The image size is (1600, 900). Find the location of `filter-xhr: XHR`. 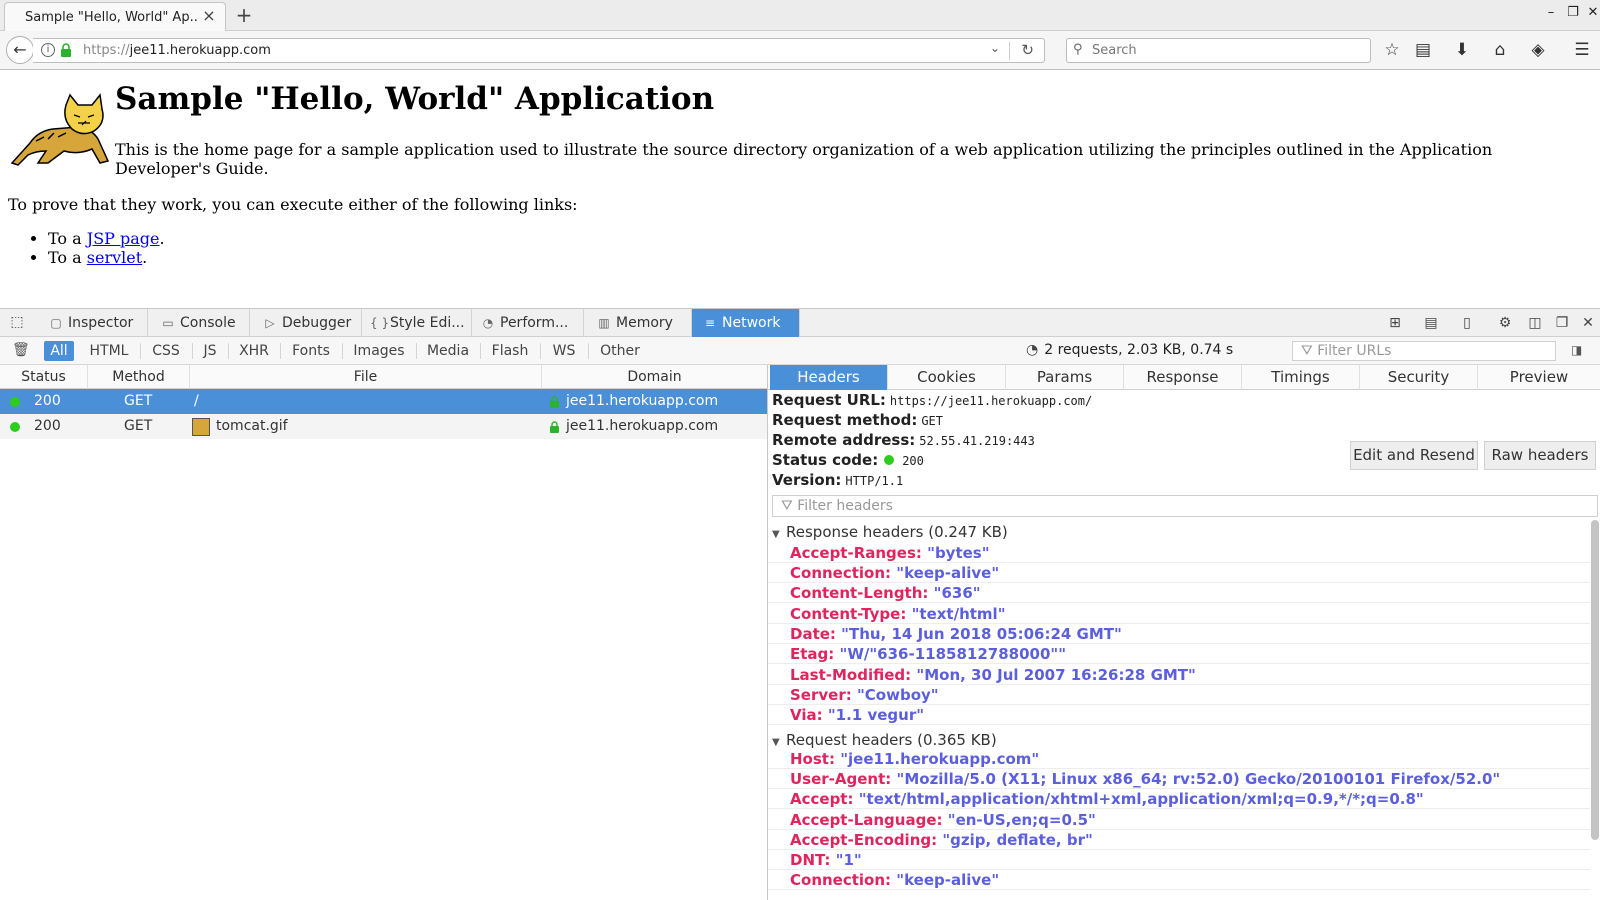

filter-xhr: XHR is located at coordinates (254, 351).